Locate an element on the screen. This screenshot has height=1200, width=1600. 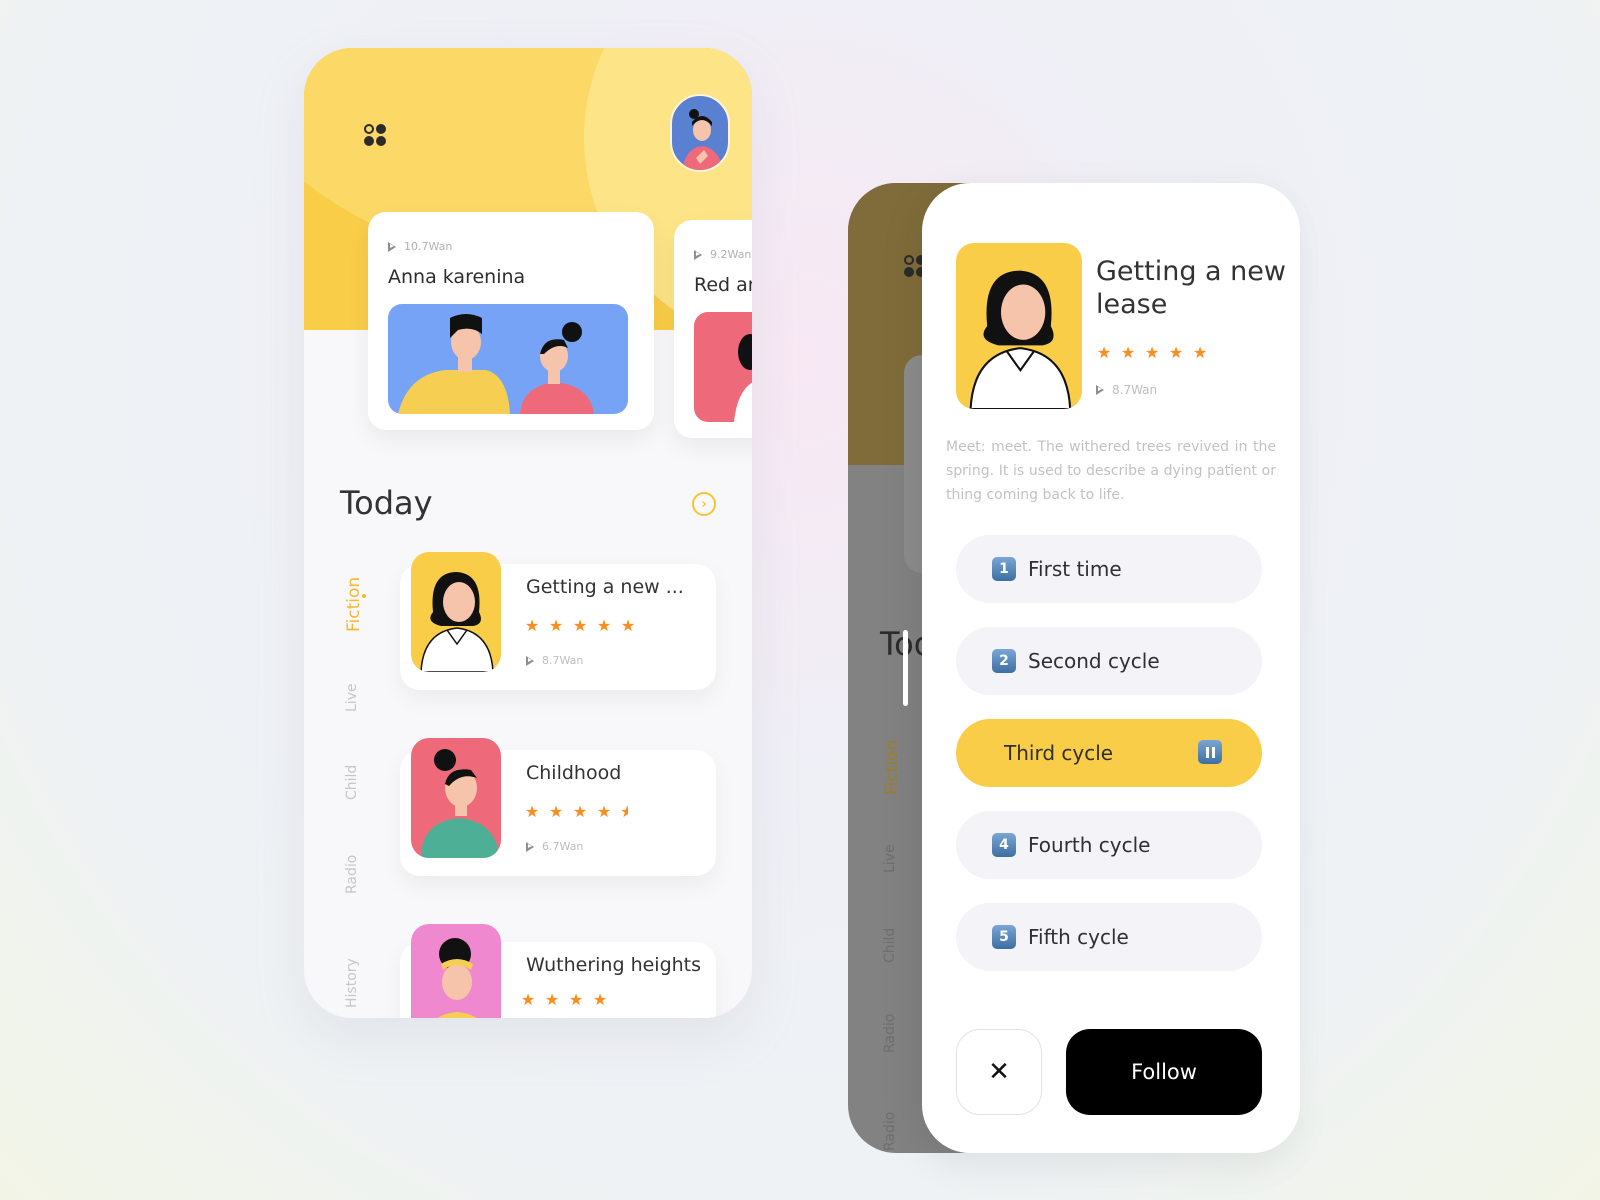
book-title: Getting a new lease is located at coordinates (1191, 288).